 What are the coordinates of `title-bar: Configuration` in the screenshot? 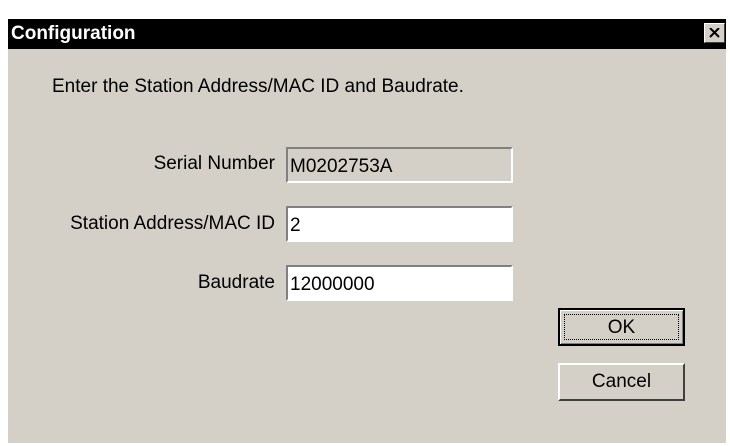 It's located at (367, 34).